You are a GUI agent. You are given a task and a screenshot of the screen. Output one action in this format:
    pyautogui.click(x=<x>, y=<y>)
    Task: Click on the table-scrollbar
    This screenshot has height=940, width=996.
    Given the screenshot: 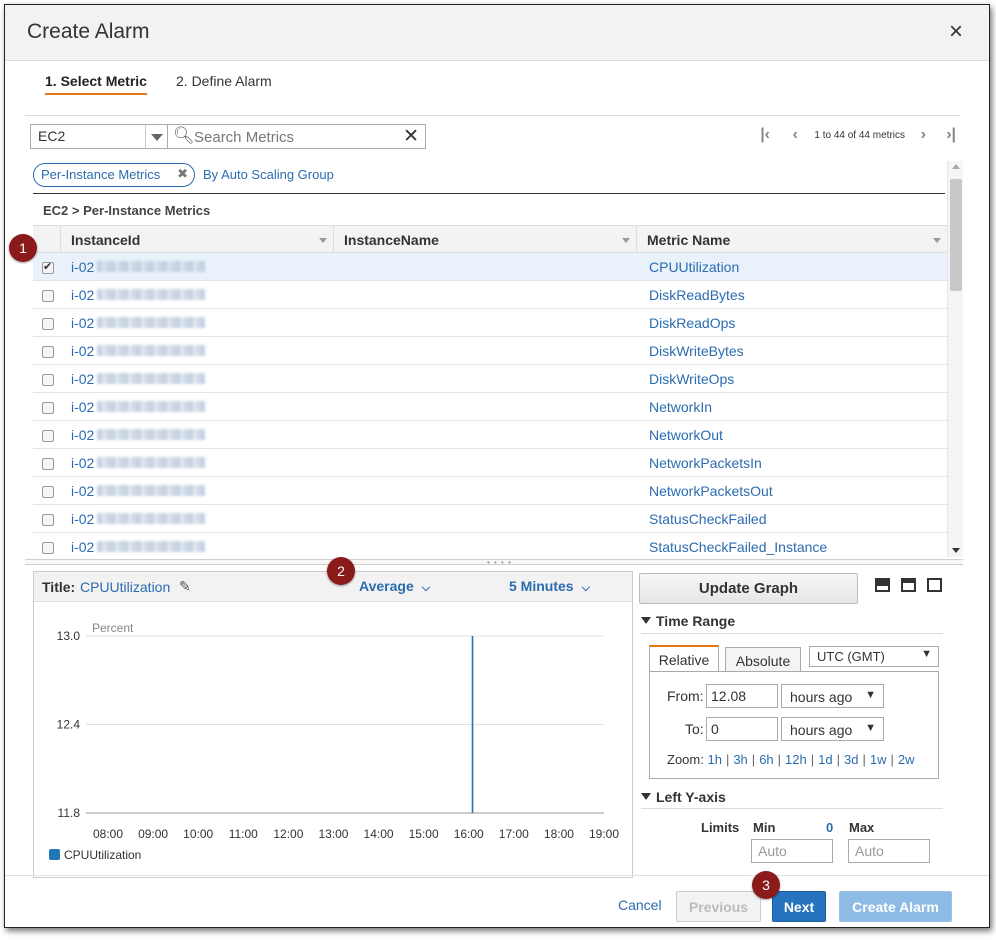 What is the action you would take?
    pyautogui.click(x=955, y=359)
    